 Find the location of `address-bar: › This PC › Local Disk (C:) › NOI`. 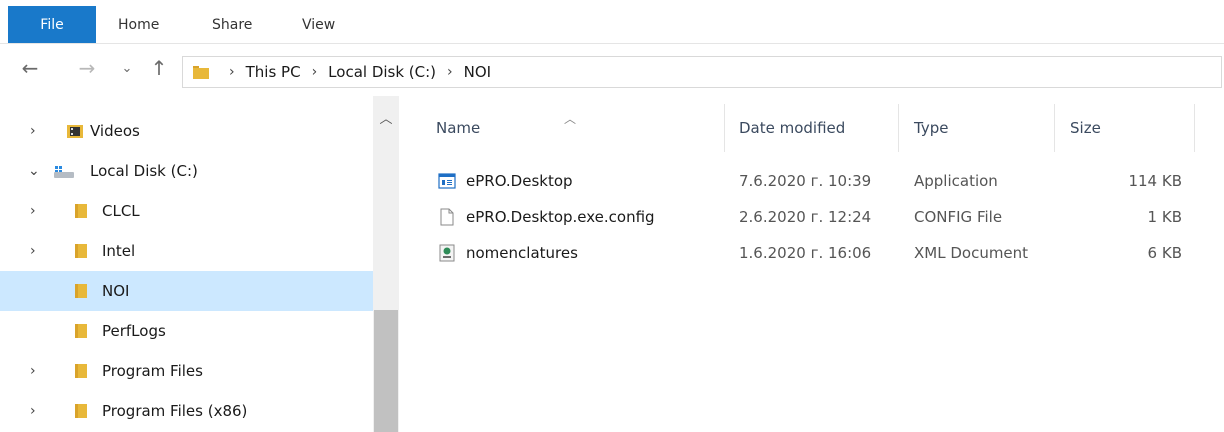

address-bar: › This PC › Local Disk (C:) › NOI is located at coordinates (702, 72).